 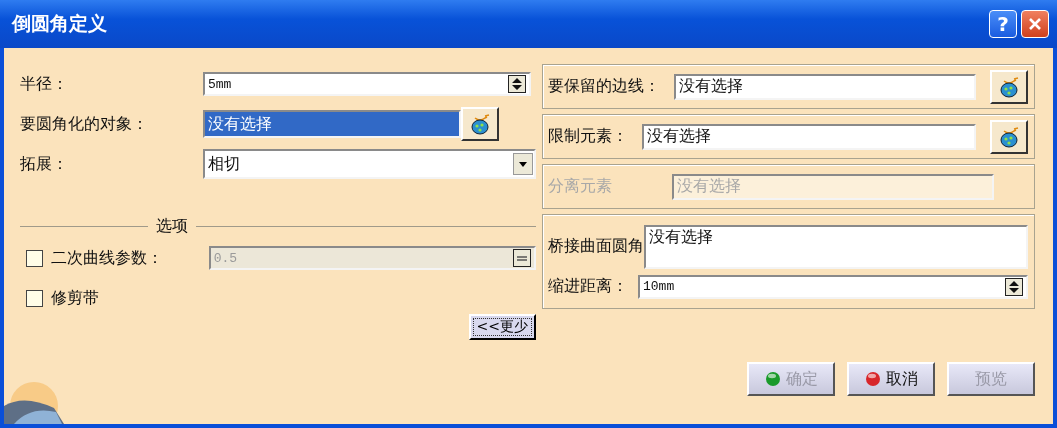 I want to click on field-label: 缩进距离：, so click(x=588, y=286).